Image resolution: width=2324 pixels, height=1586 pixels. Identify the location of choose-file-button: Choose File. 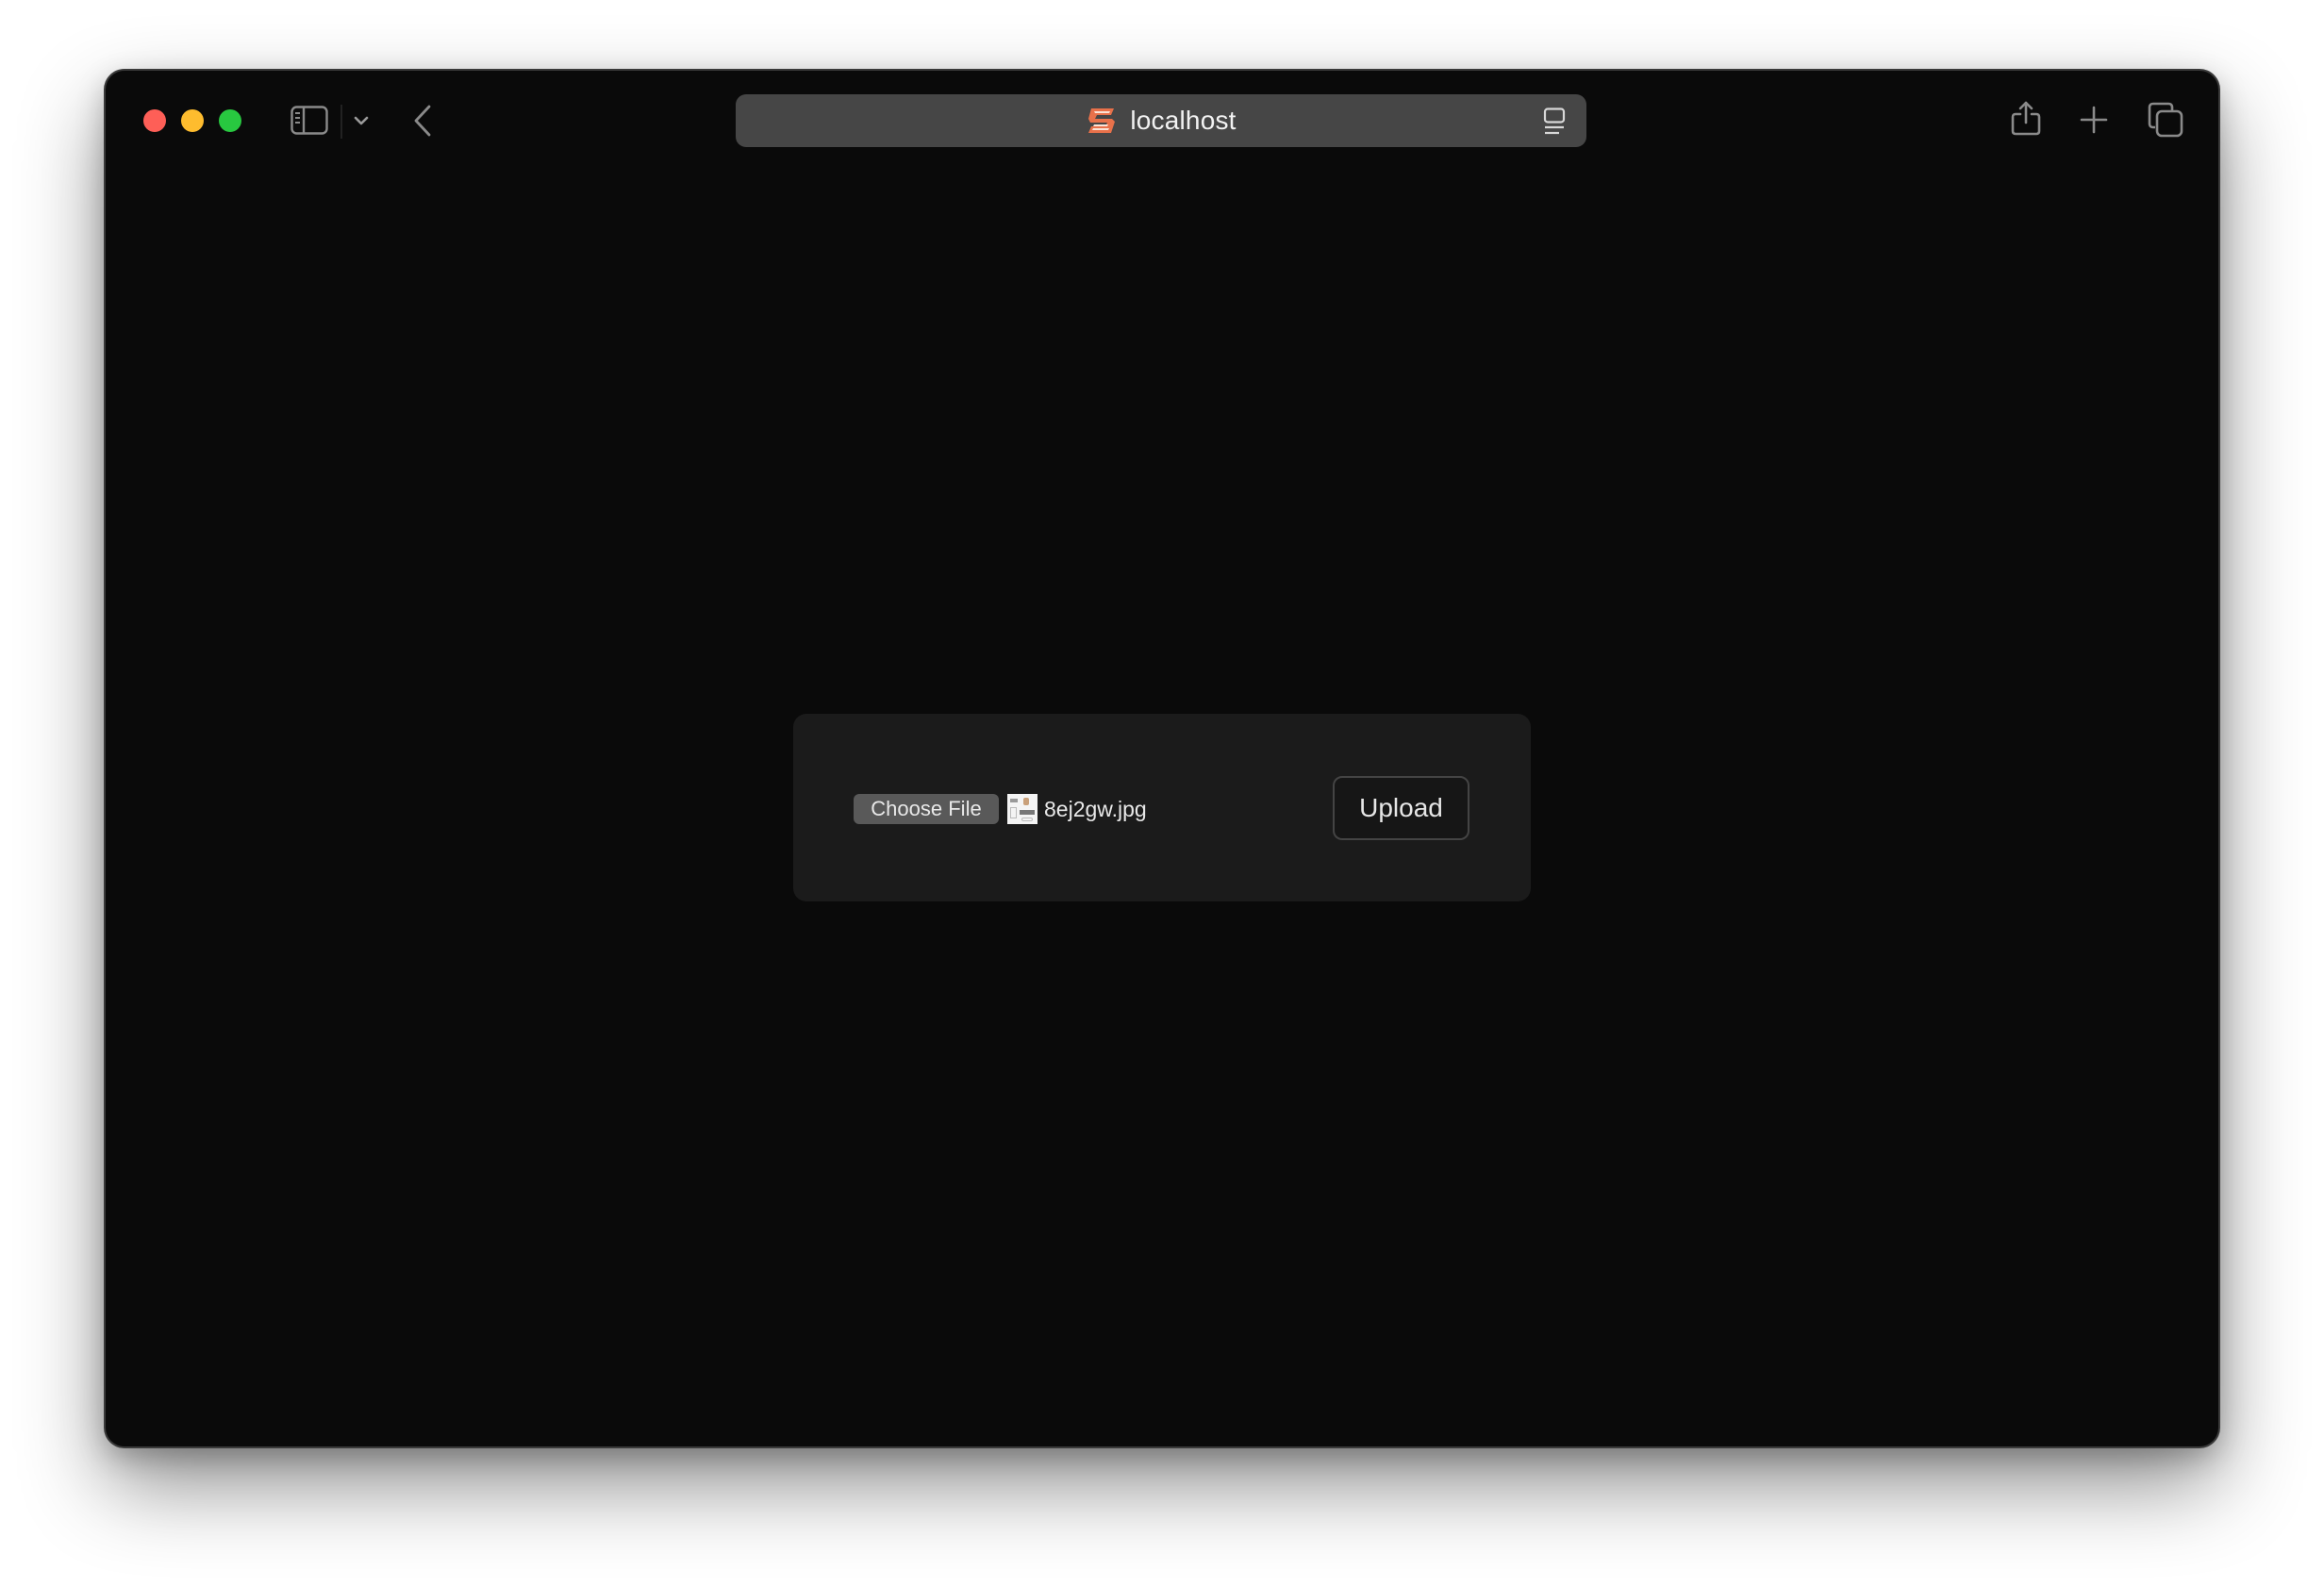
(927, 809).